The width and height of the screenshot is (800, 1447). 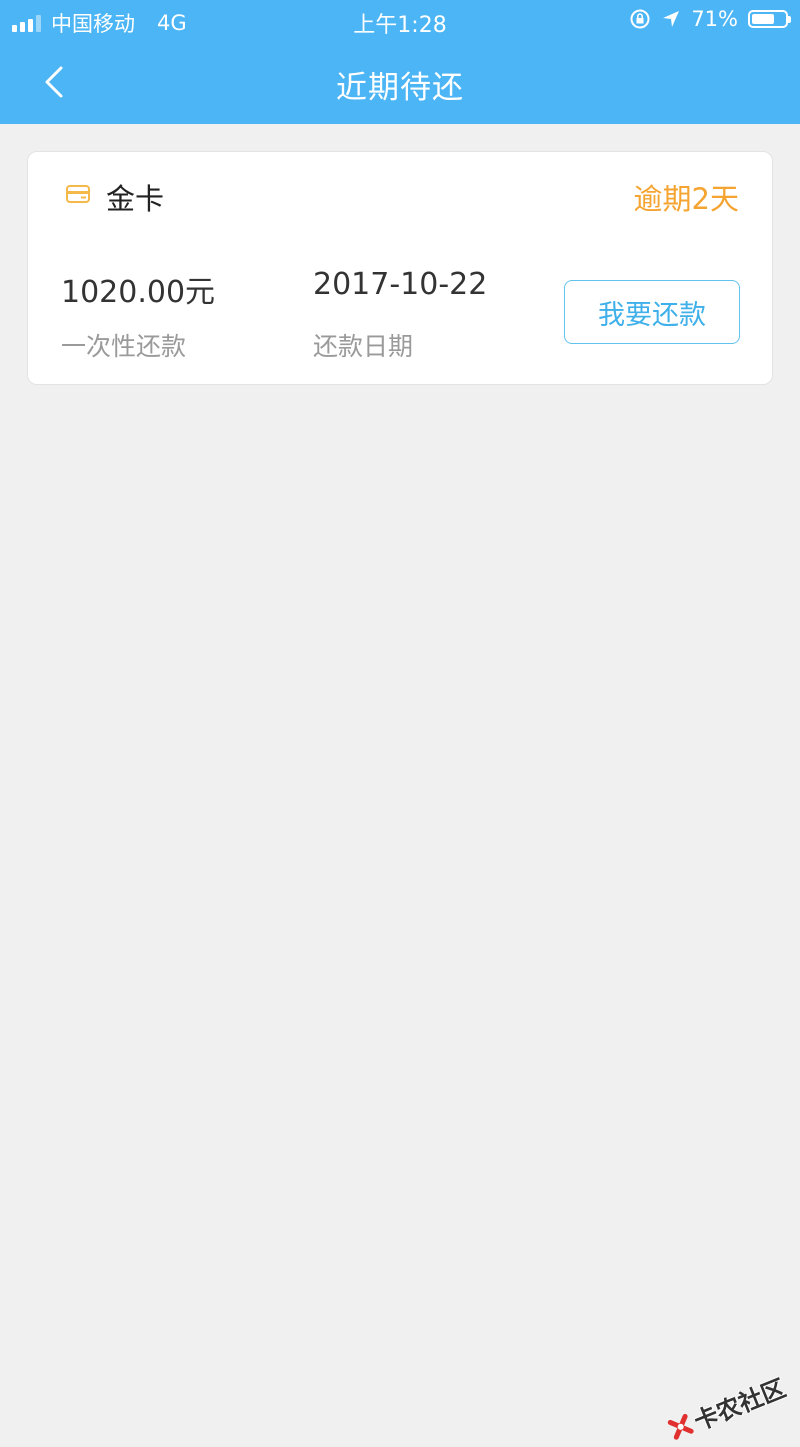 What do you see at coordinates (686, 199) in the screenshot?
I see `overdue-status: 逾期2天` at bounding box center [686, 199].